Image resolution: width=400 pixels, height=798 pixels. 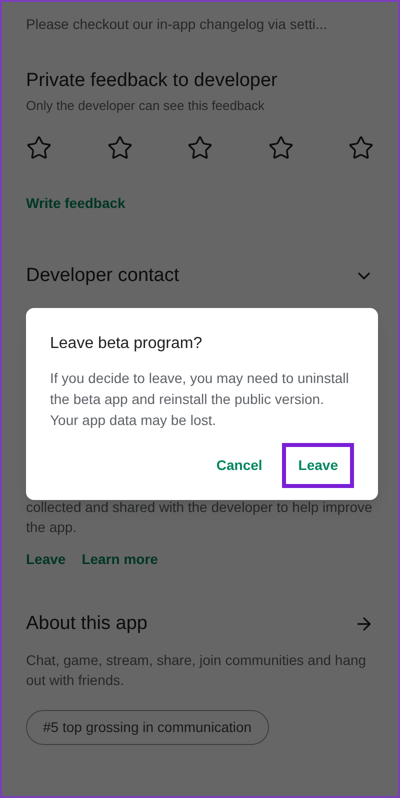 I want to click on dialog-button: Cancel, so click(x=239, y=465).